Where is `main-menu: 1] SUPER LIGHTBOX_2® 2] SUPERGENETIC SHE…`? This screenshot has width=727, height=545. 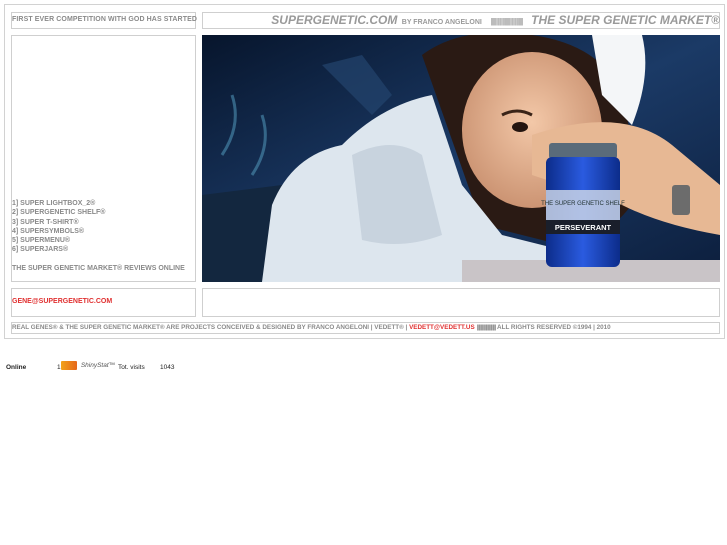
main-menu: 1] SUPER LIGHTBOX_2® 2] SUPERGENETIC SHE… is located at coordinates (98, 236).